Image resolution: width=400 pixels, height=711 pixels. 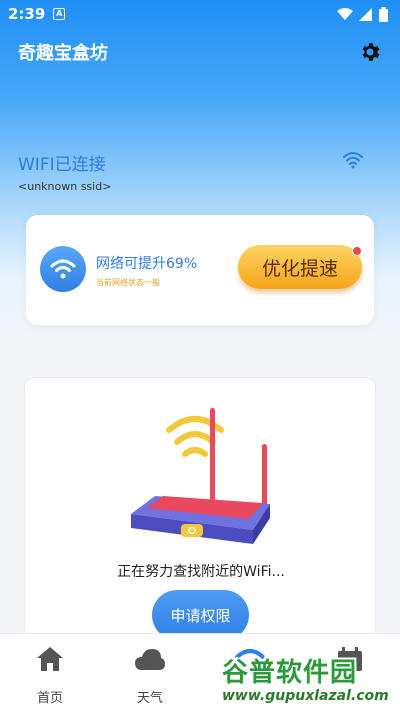 What do you see at coordinates (300, 267) in the screenshot?
I see `optimize-button: 优化提速` at bounding box center [300, 267].